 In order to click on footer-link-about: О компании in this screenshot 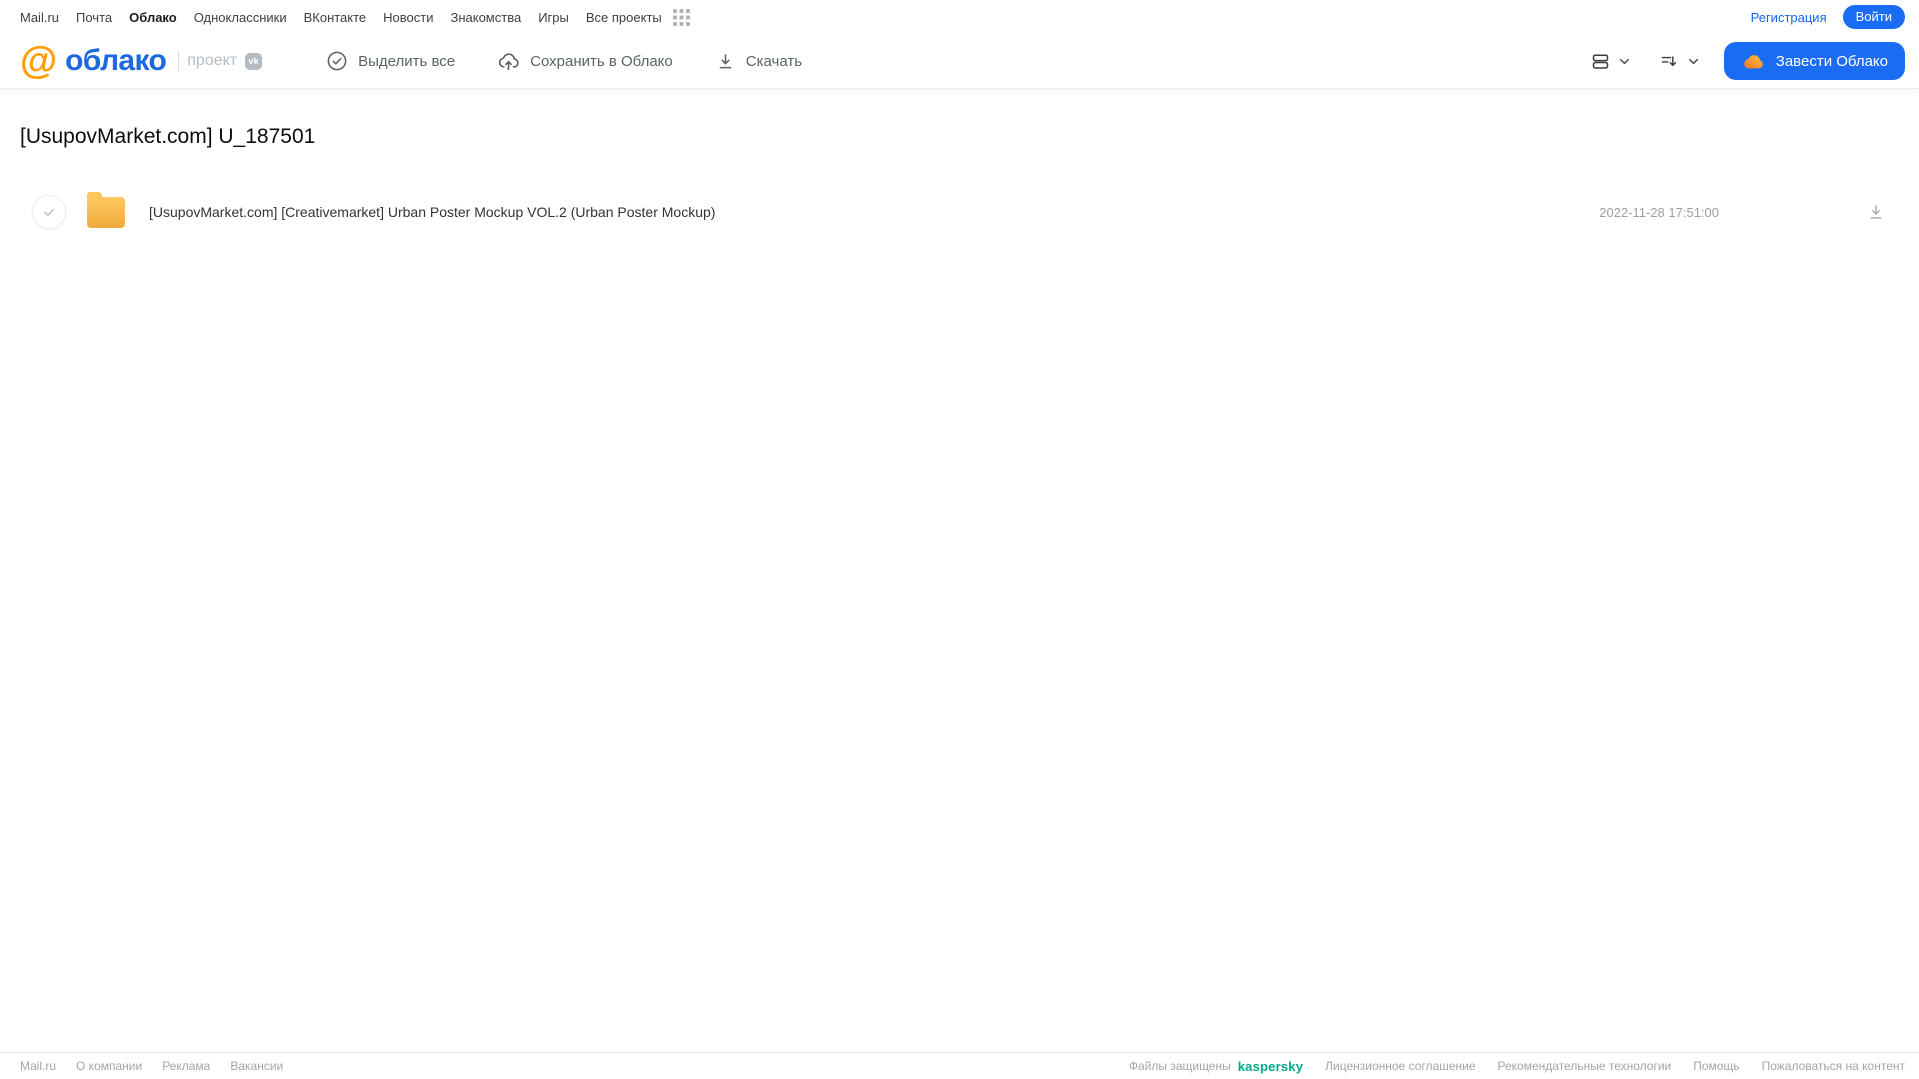, I will do `click(109, 1066)`.